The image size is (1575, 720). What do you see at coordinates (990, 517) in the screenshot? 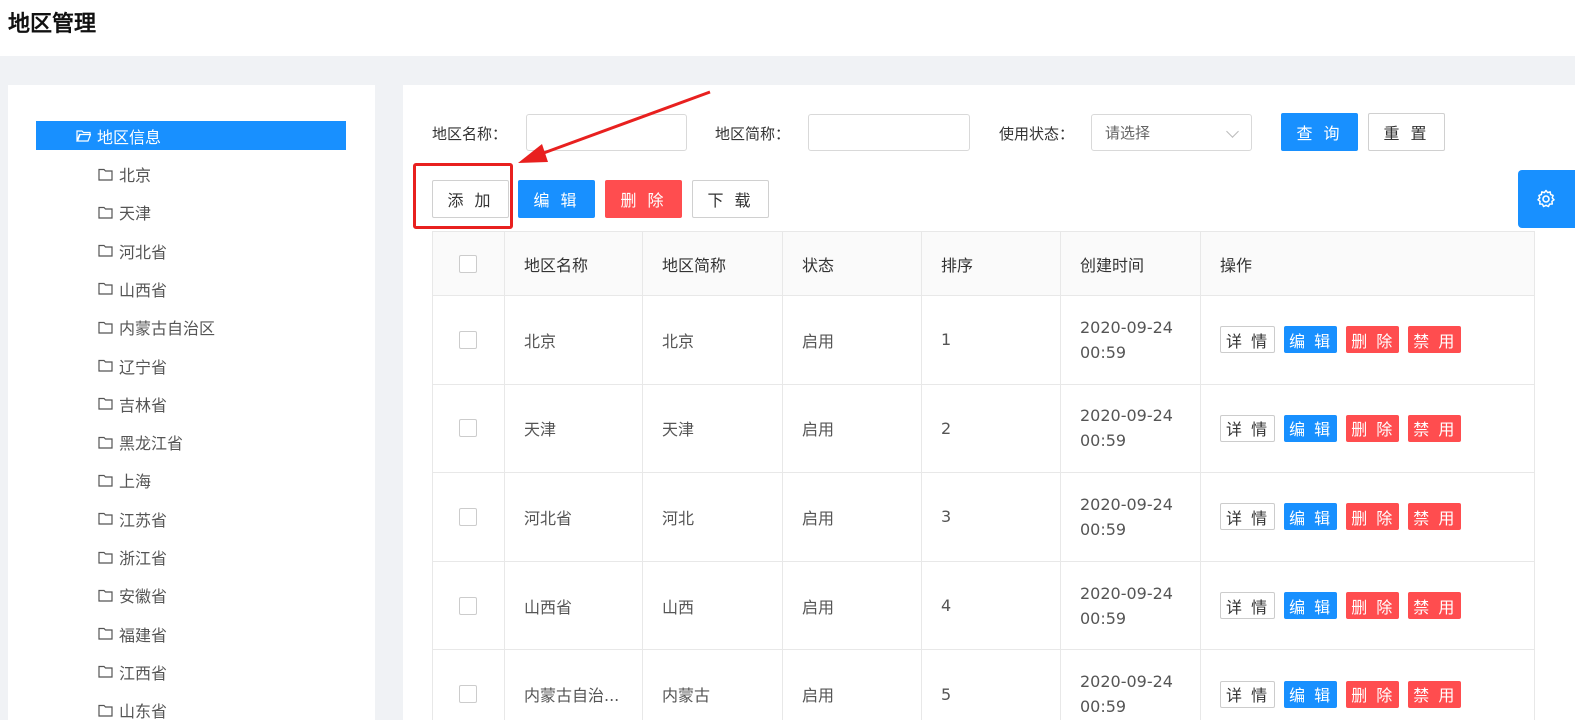
I see `cell-order: 3` at bounding box center [990, 517].